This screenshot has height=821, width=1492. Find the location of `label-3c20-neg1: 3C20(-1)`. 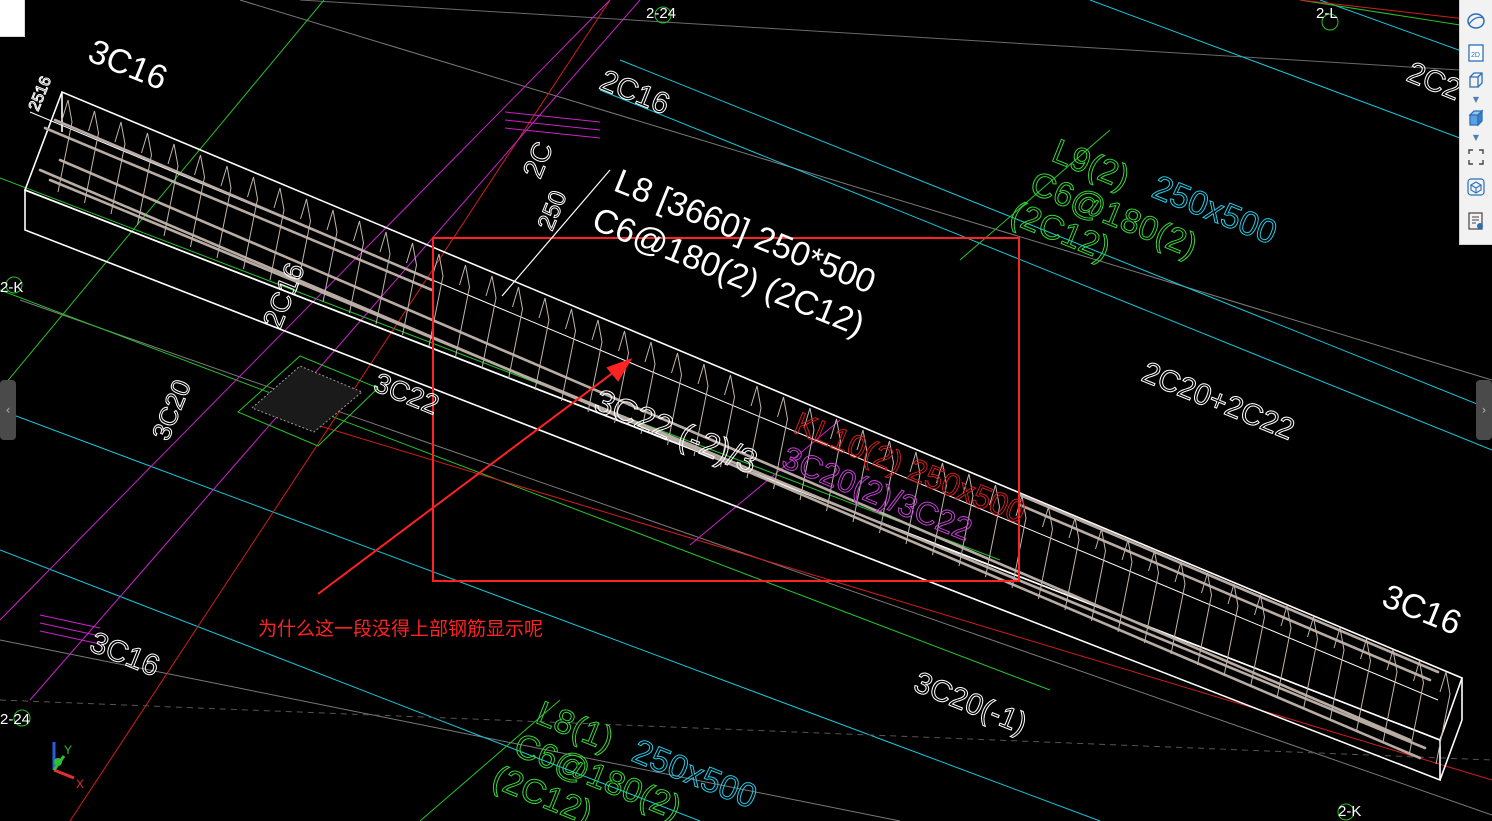

label-3c20-neg1: 3C20(-1) is located at coordinates (970, 703).